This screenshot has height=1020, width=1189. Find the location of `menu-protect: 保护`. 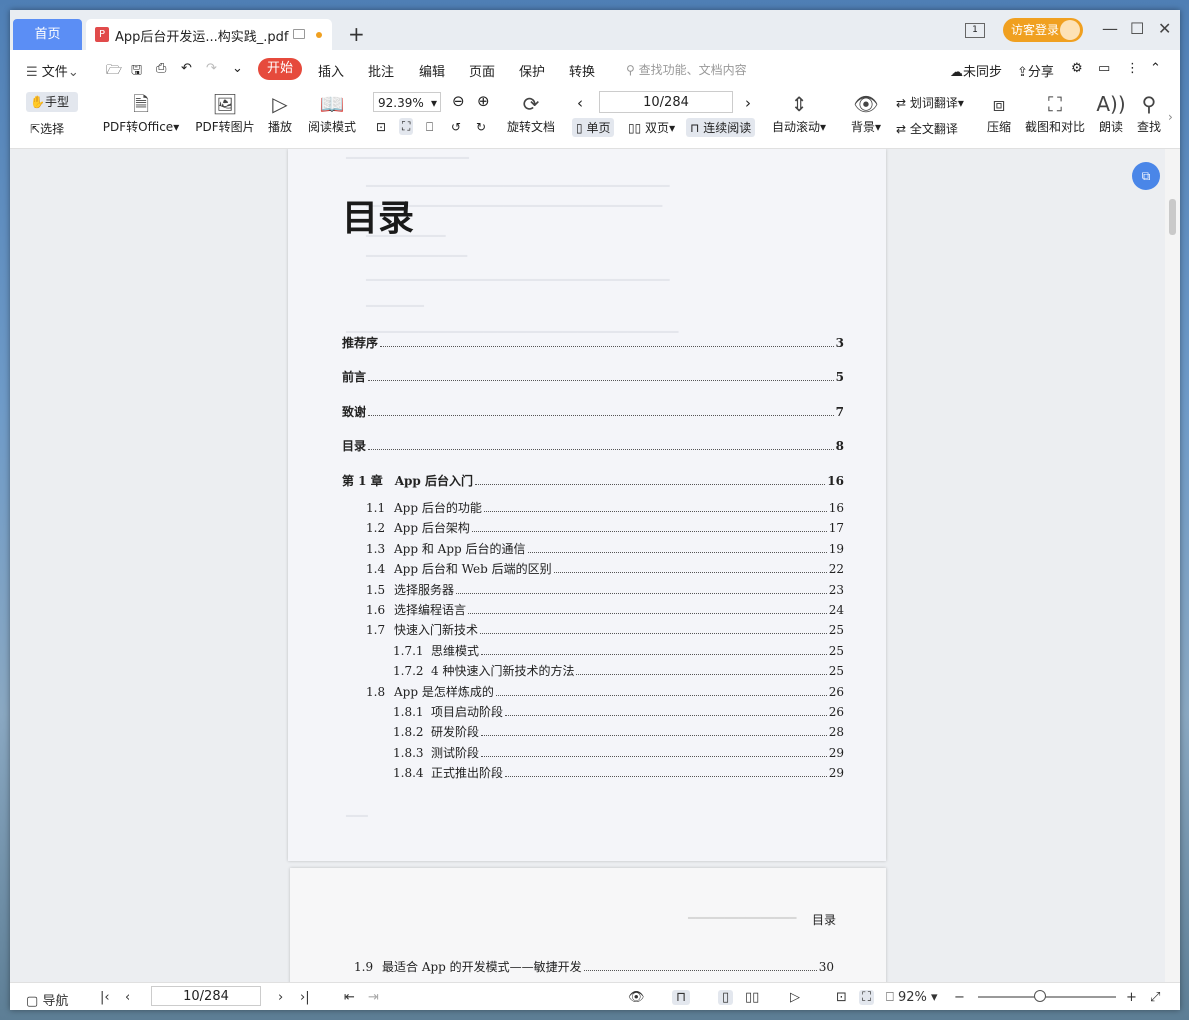

menu-protect: 保护 is located at coordinates (532, 70).